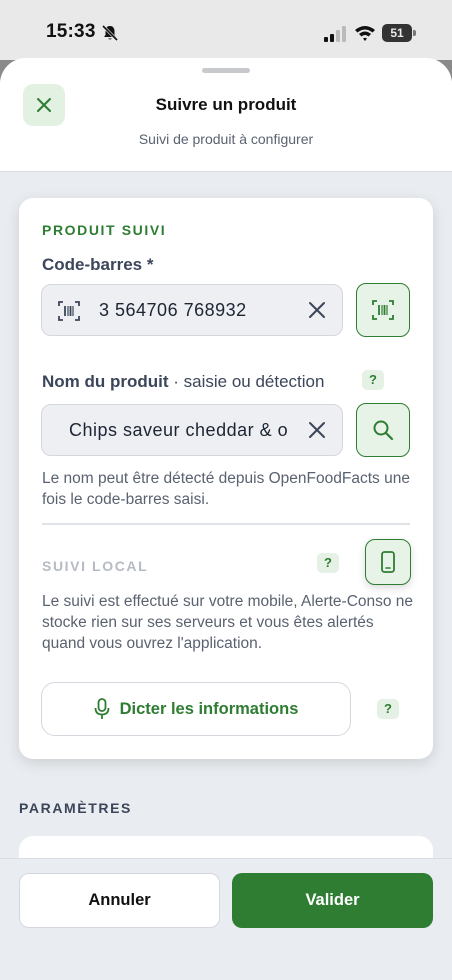 The image size is (452, 980). I want to click on product-name-value: Chips saveur cheddar & oignon, so click(178, 430).